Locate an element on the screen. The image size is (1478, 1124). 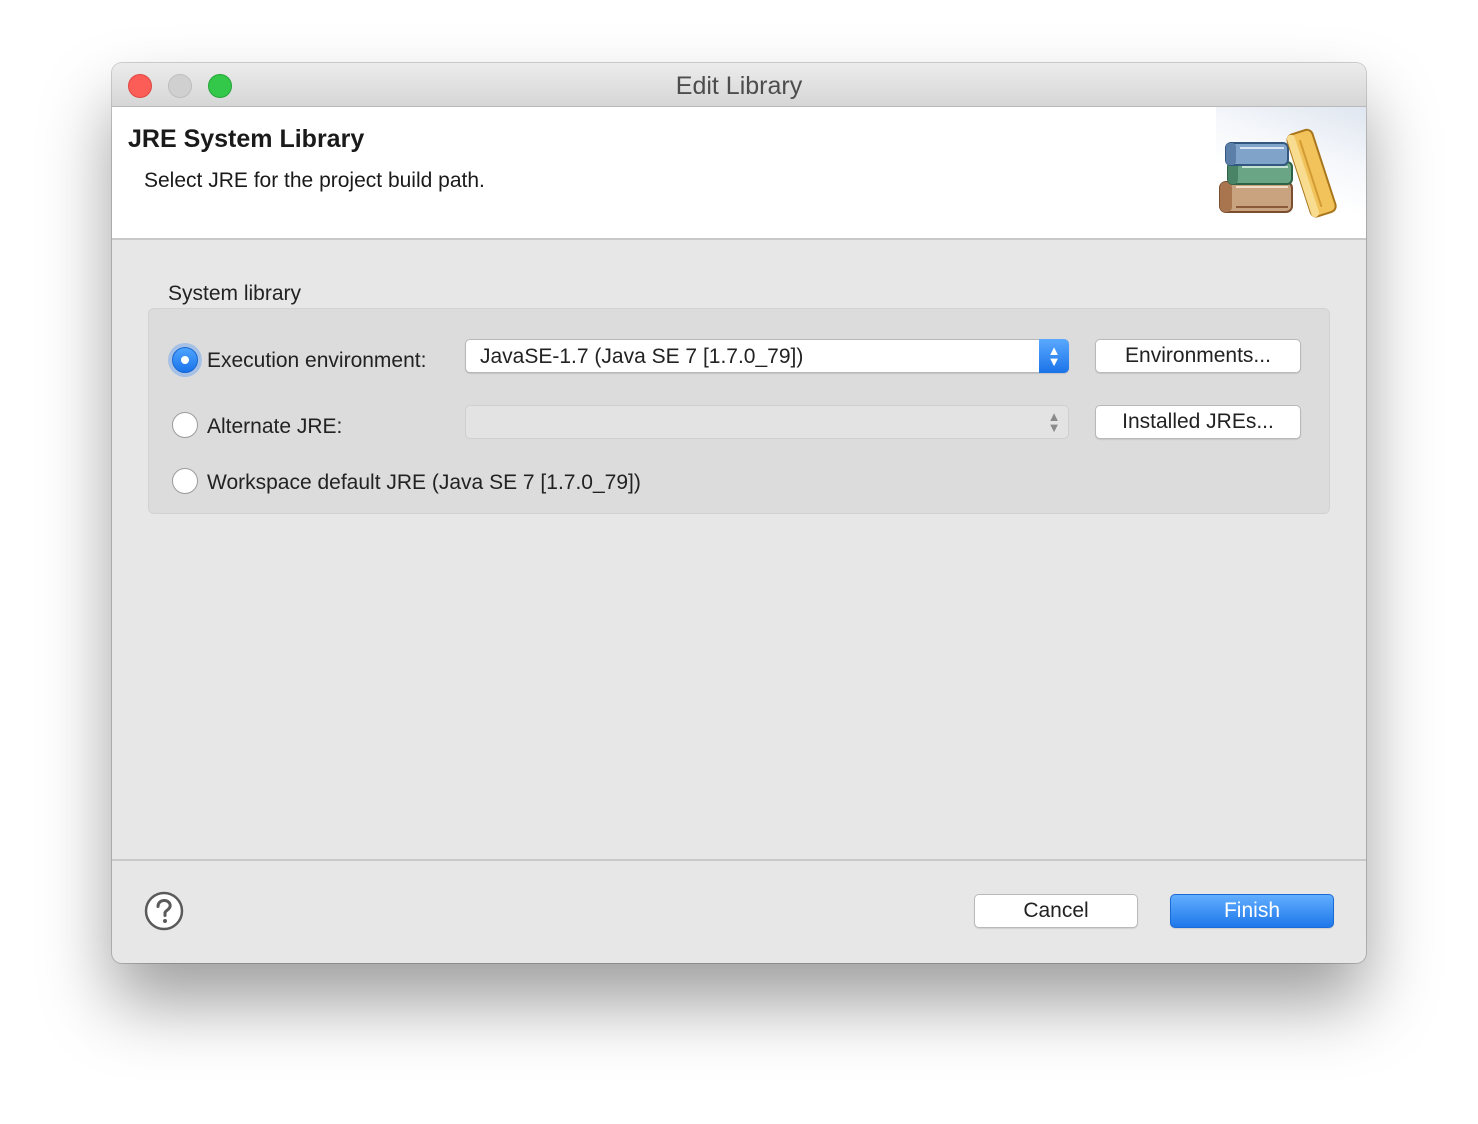
execution-environment-select: JavaSE-1.7 (Java SE 7 [1.7.0_79]) ▲ ▼ is located at coordinates (767, 356).